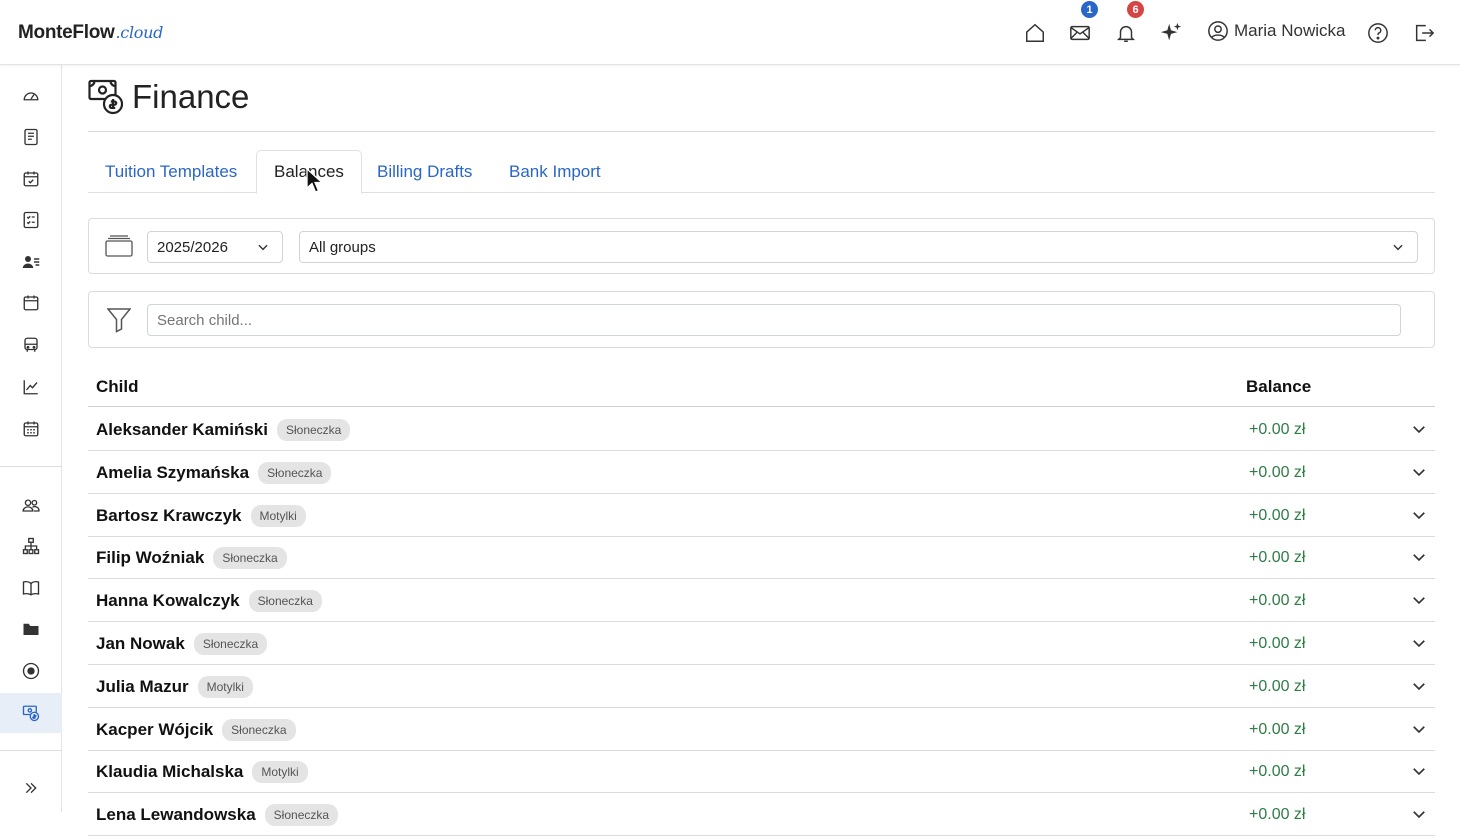 The image size is (1460, 836). What do you see at coordinates (761, 515) in the screenshot?
I see `table-row: Bartosz Krawczyk Motylki +0.00 zł` at bounding box center [761, 515].